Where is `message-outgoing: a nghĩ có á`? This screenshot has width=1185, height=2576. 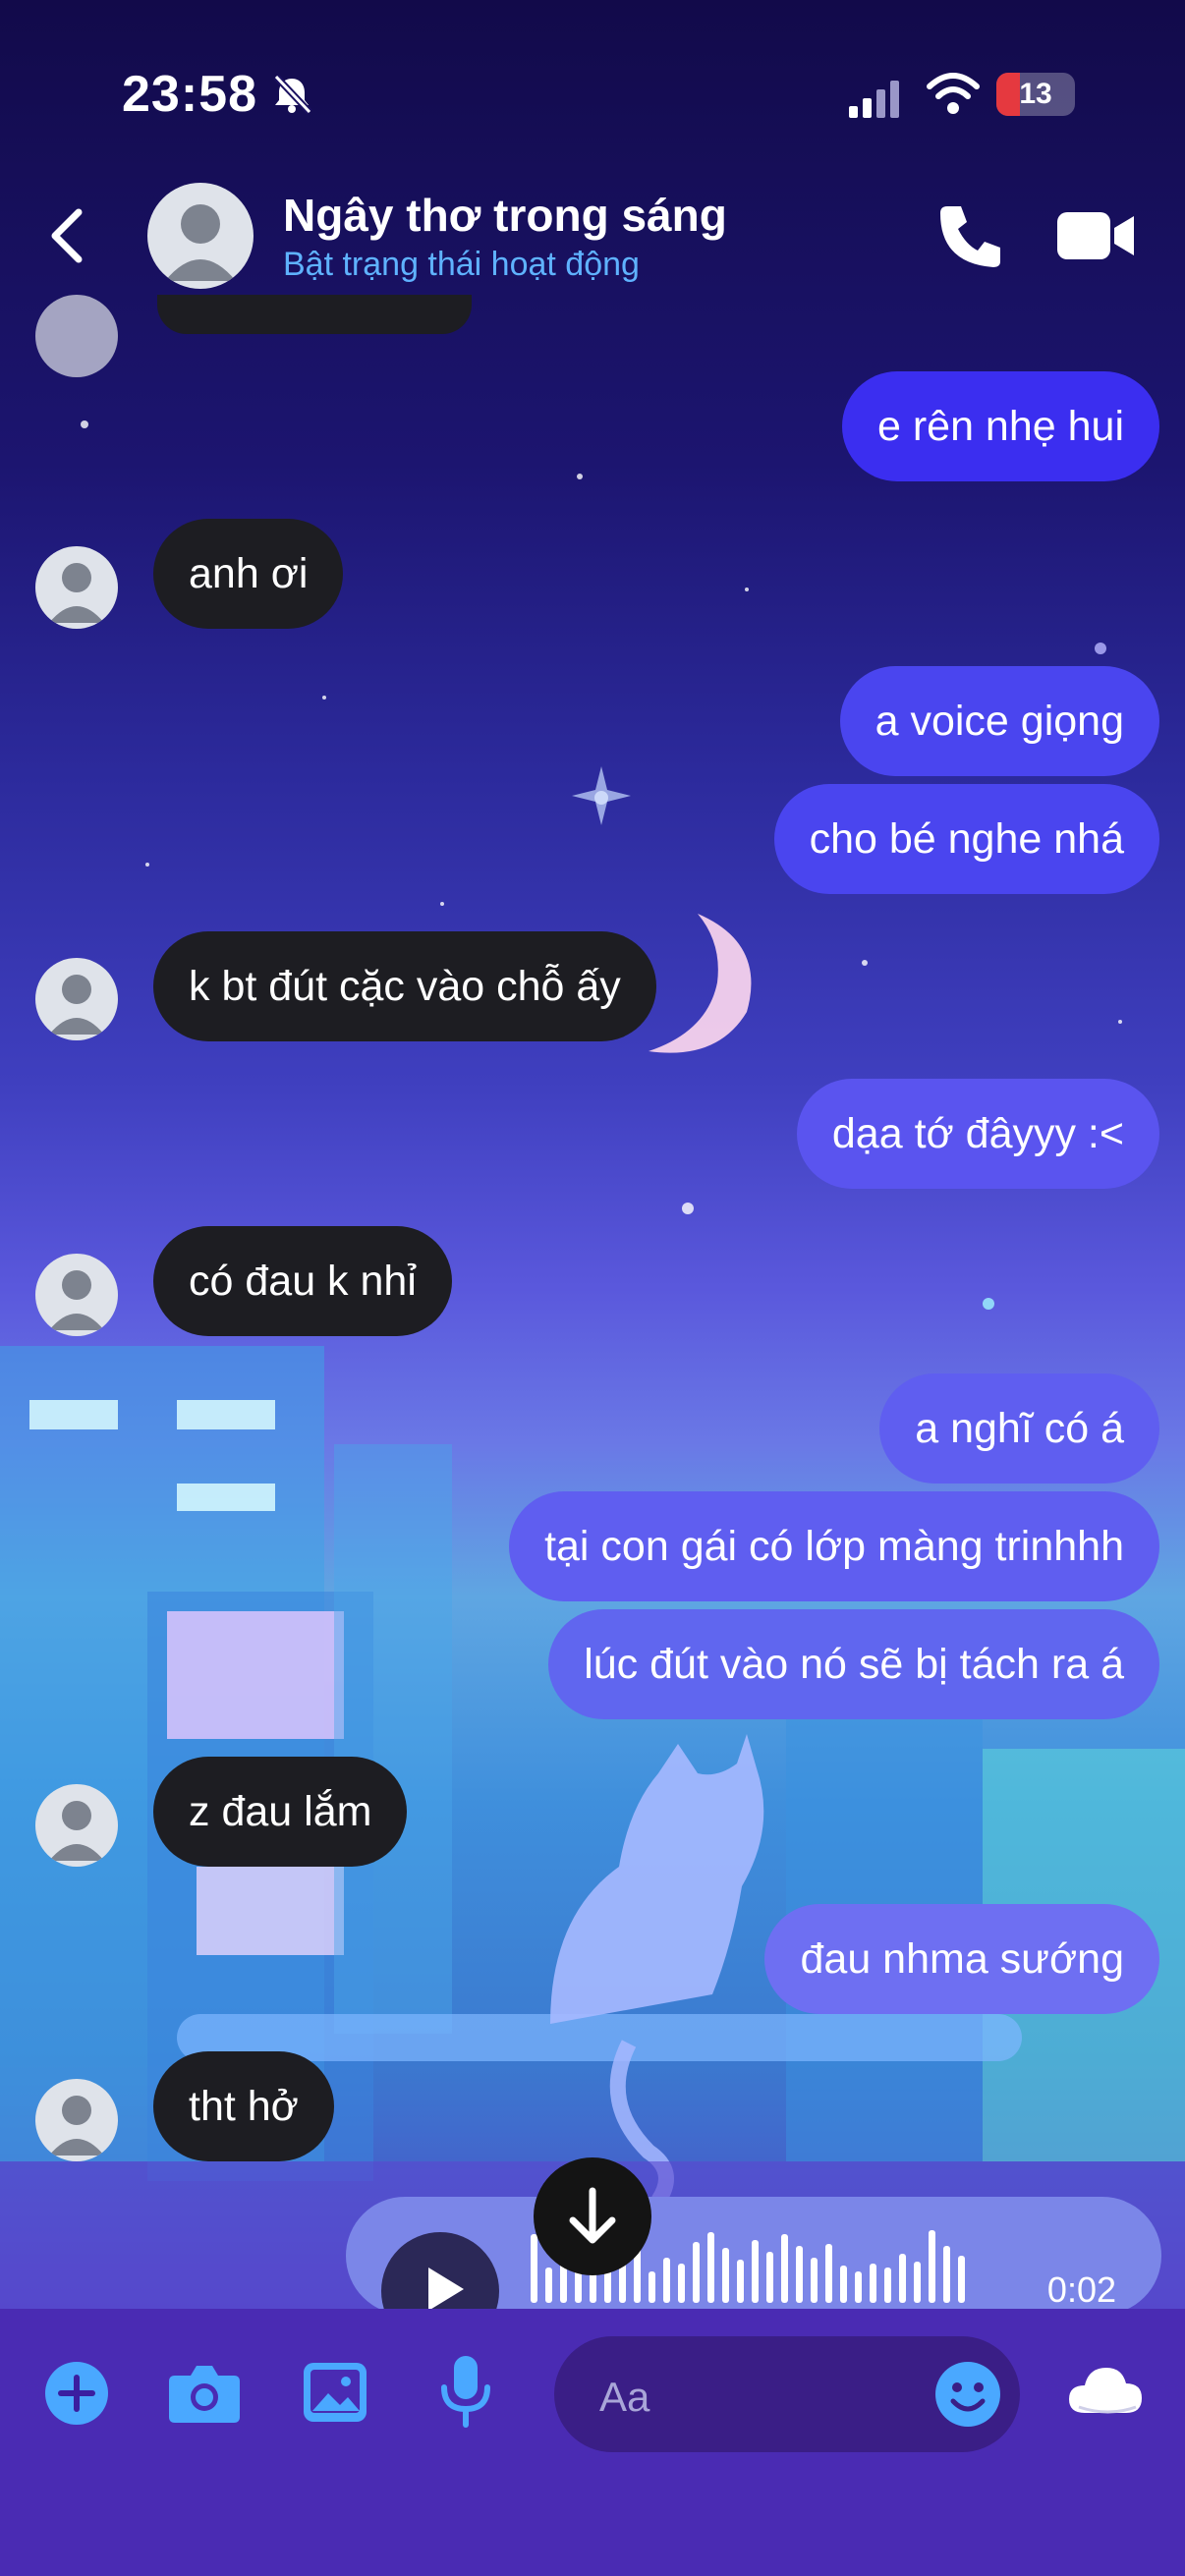 message-outgoing: a nghĩ có á is located at coordinates (1019, 1428).